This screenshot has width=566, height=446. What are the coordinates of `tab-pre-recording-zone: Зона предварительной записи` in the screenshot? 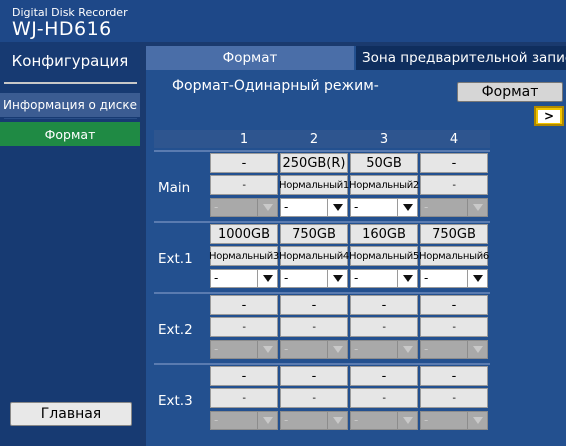 It's located at (461, 58).